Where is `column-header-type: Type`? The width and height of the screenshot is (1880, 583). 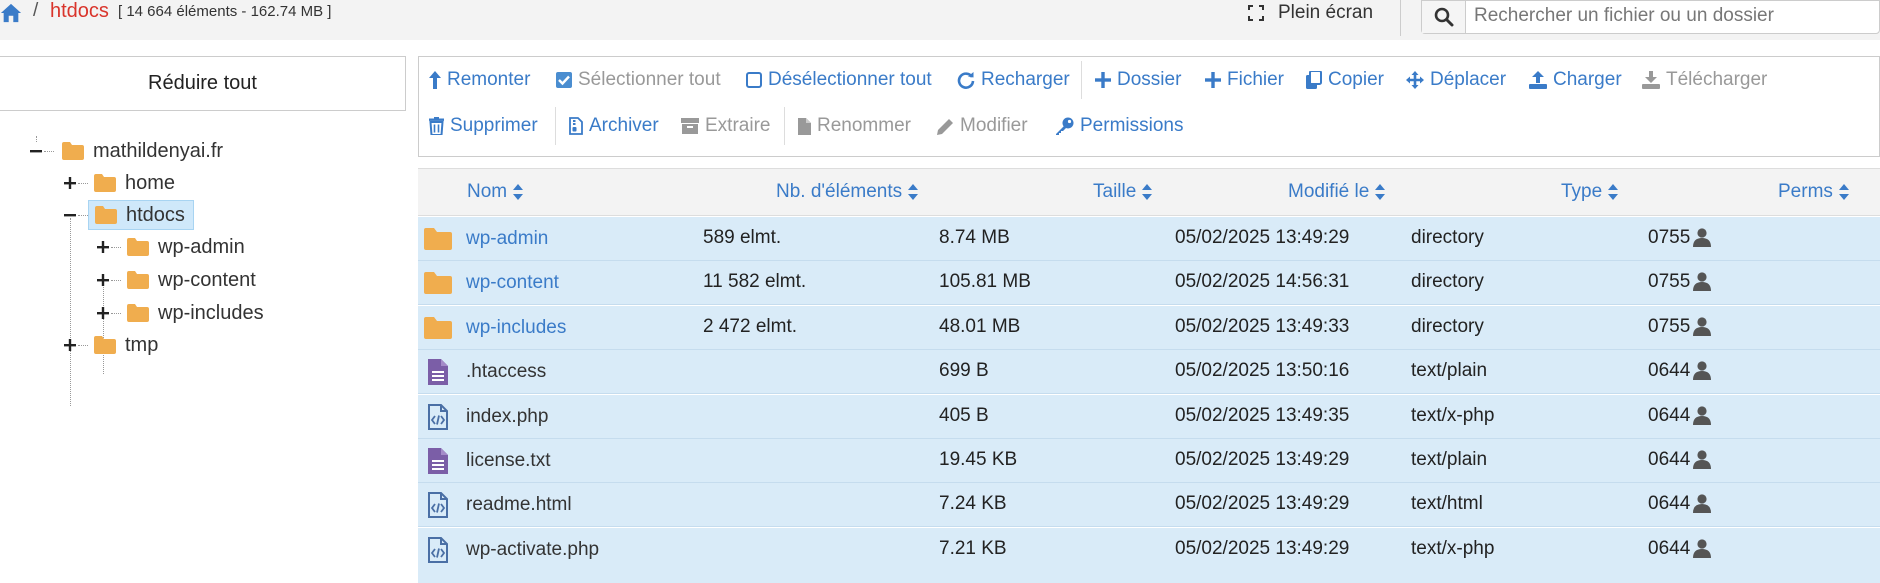 column-header-type: Type is located at coordinates (1590, 192).